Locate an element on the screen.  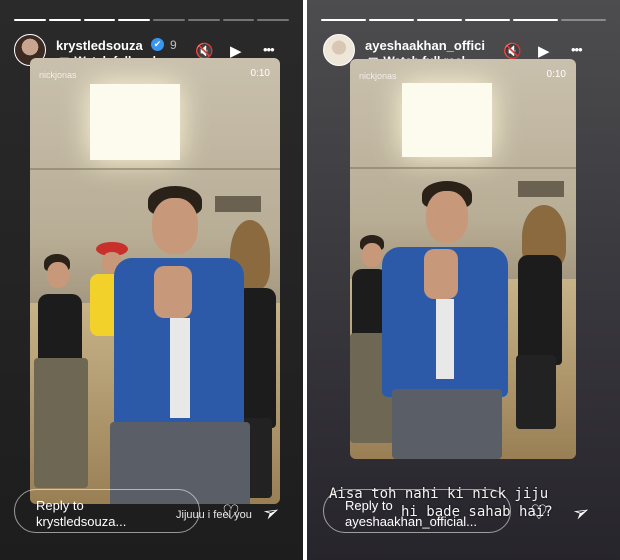
mute-icon: 🔇 is located at coordinates (512, 51).